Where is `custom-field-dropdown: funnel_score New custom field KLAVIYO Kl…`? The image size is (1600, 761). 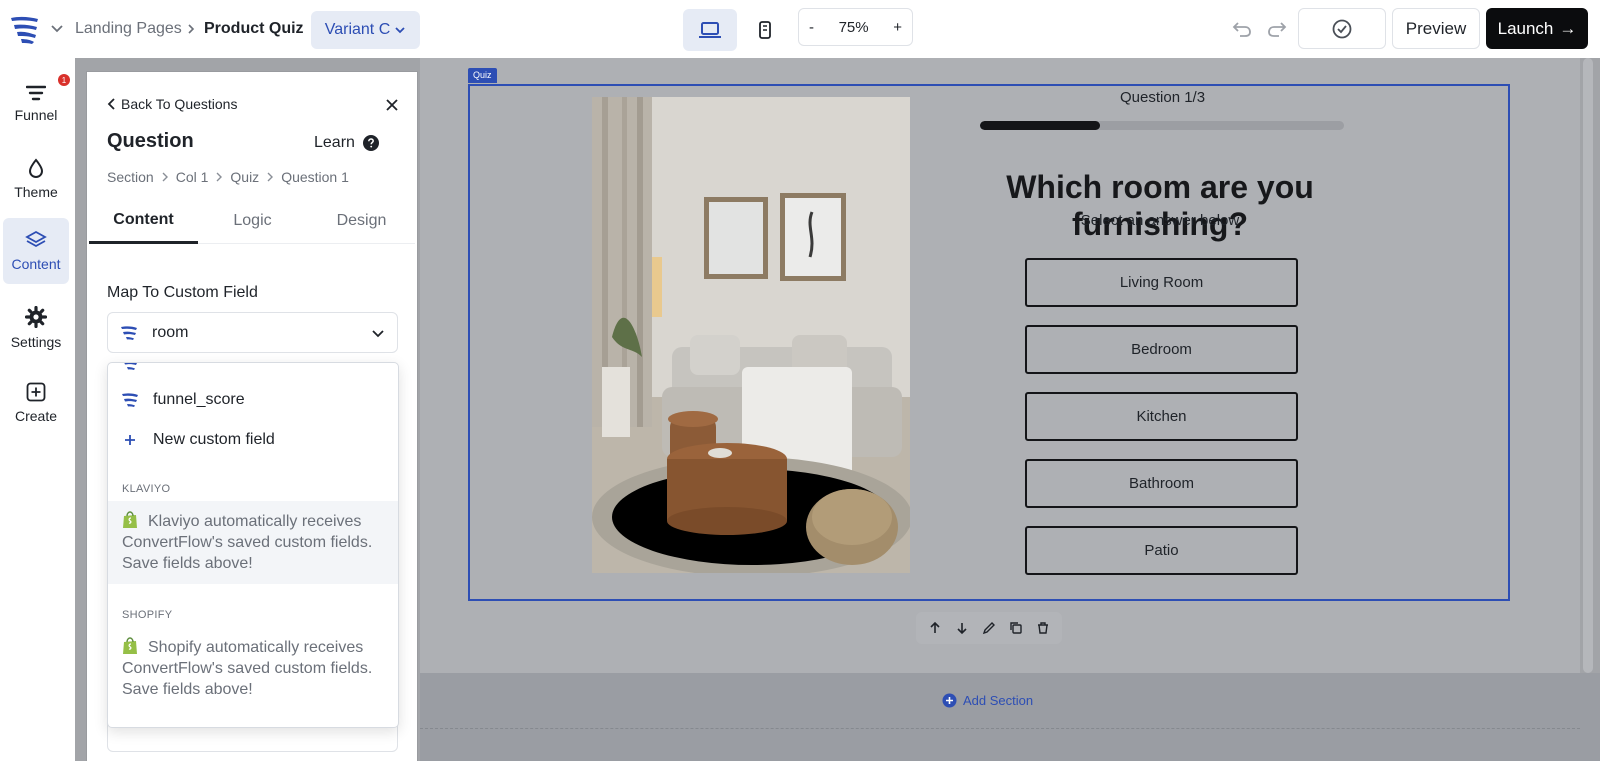 custom-field-dropdown: funnel_score New custom field KLAVIYO Kl… is located at coordinates (253, 545).